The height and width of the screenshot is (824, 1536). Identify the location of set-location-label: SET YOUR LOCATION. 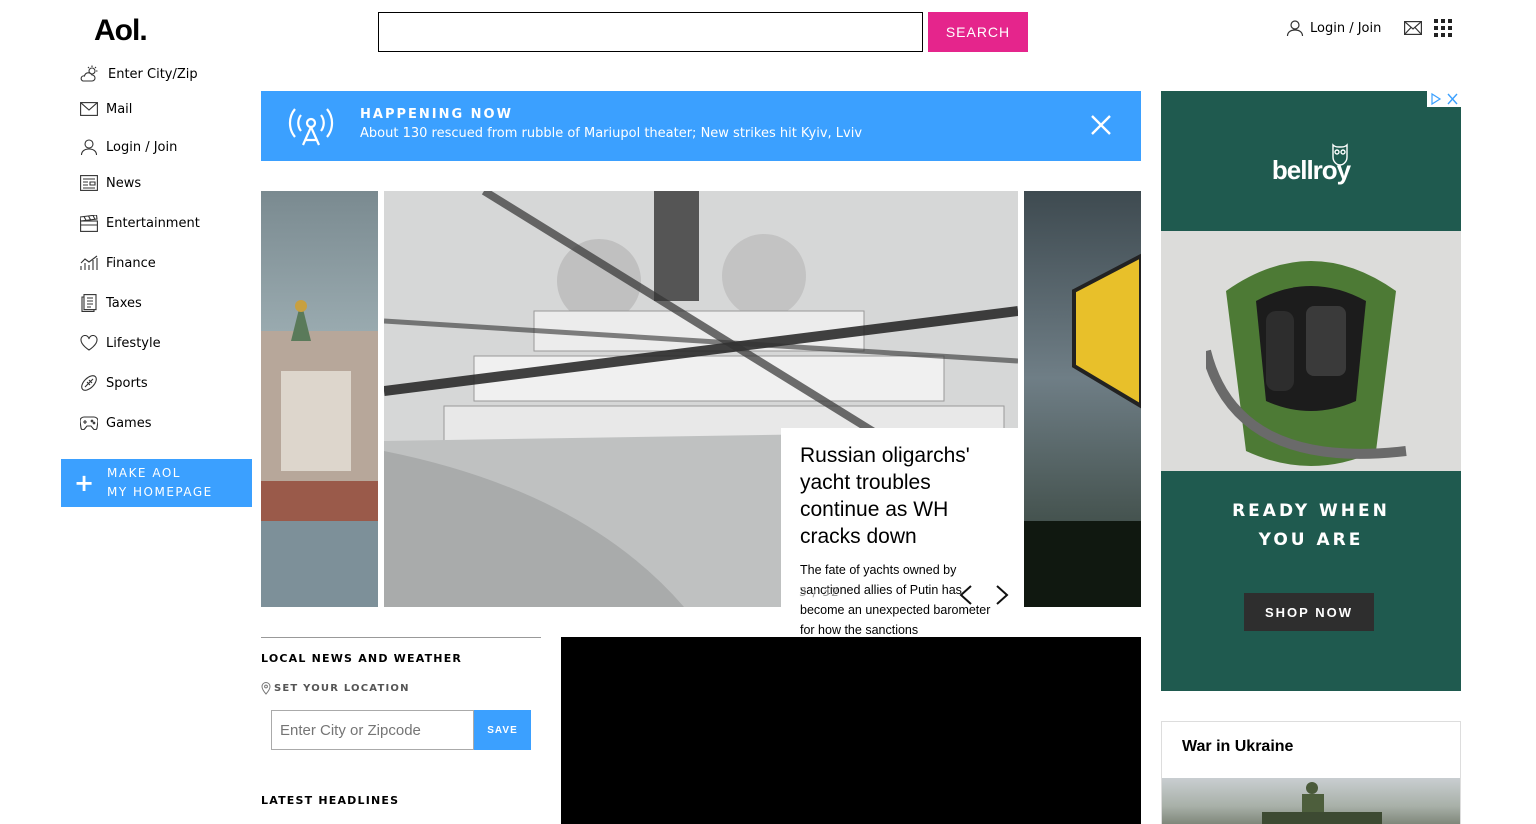
(342, 688).